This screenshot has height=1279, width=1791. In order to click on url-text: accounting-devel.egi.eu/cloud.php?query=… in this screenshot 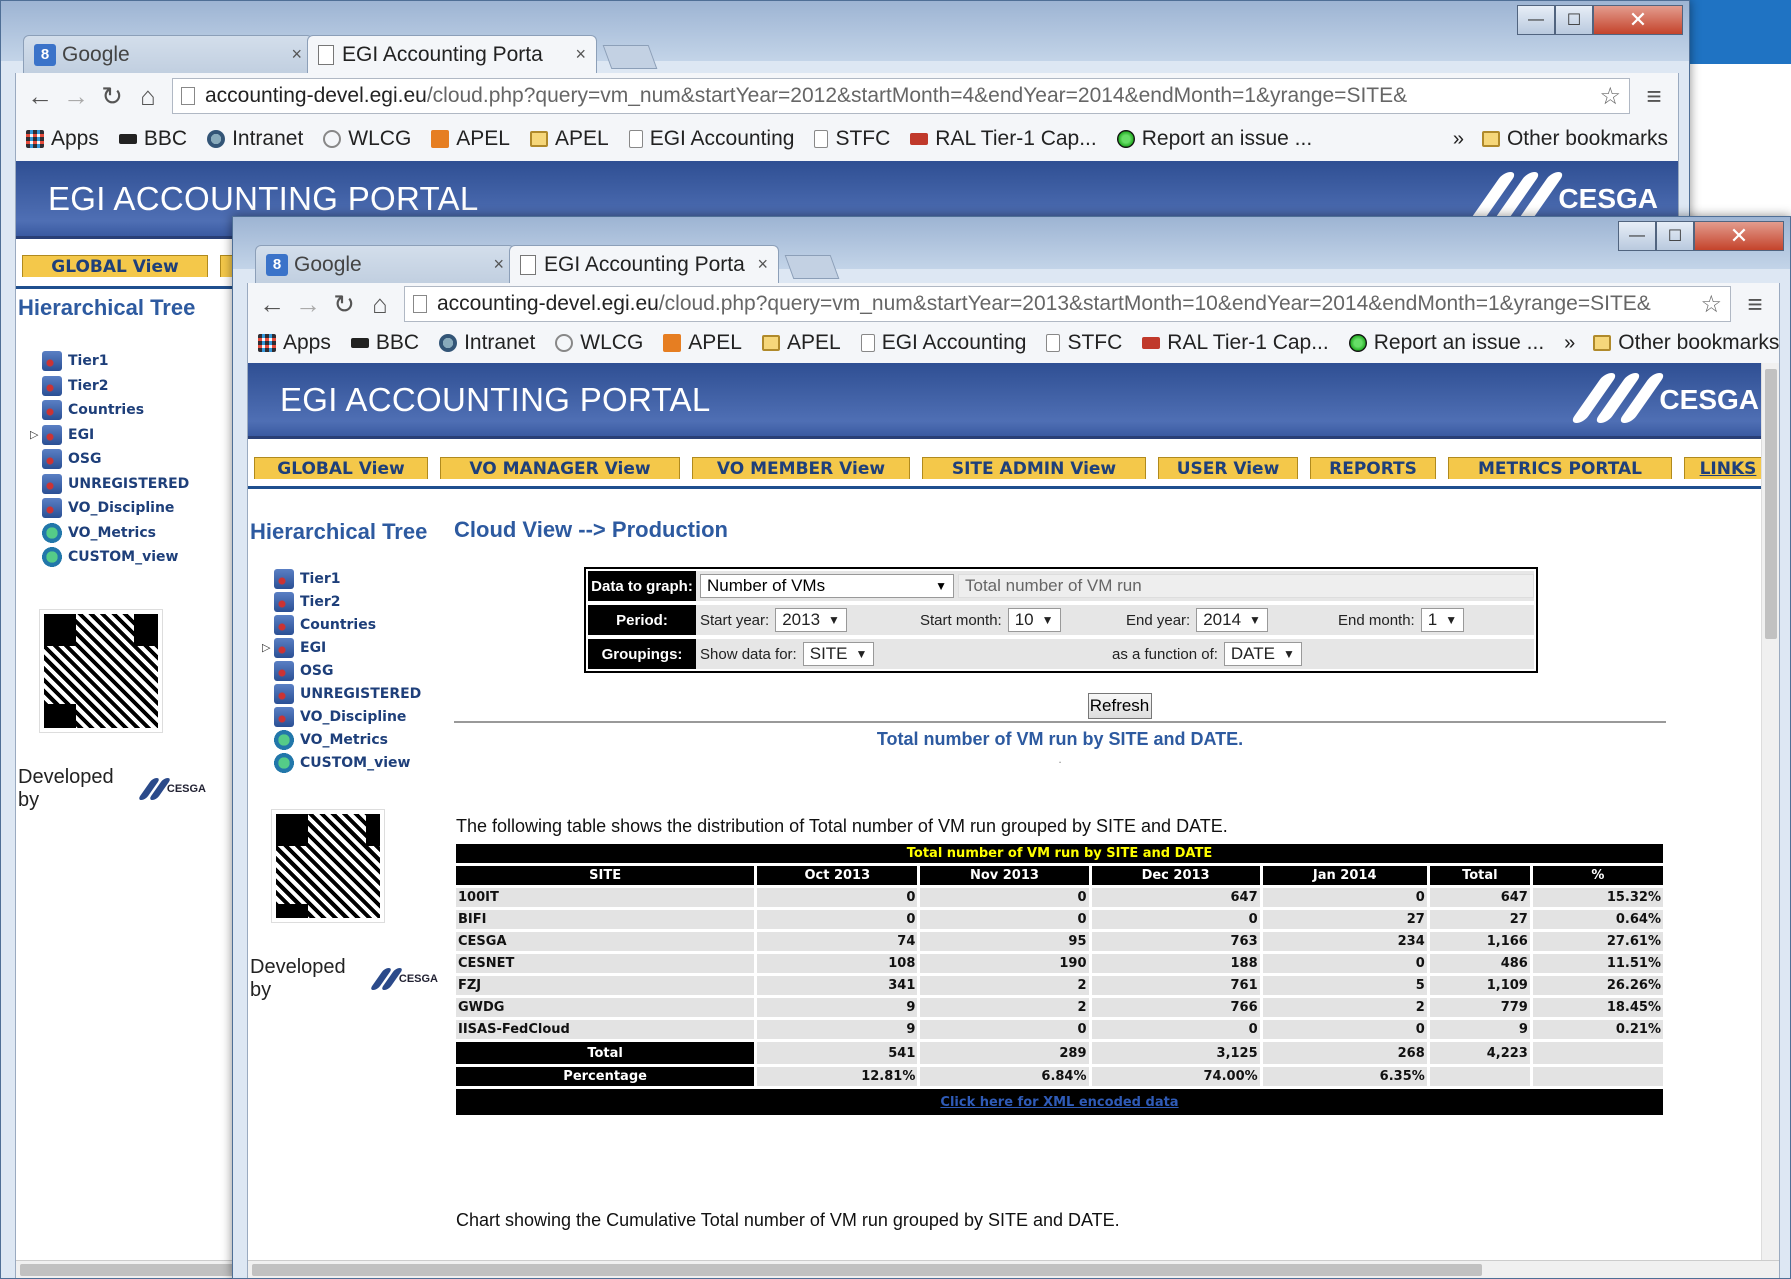, I will do `click(1065, 304)`.